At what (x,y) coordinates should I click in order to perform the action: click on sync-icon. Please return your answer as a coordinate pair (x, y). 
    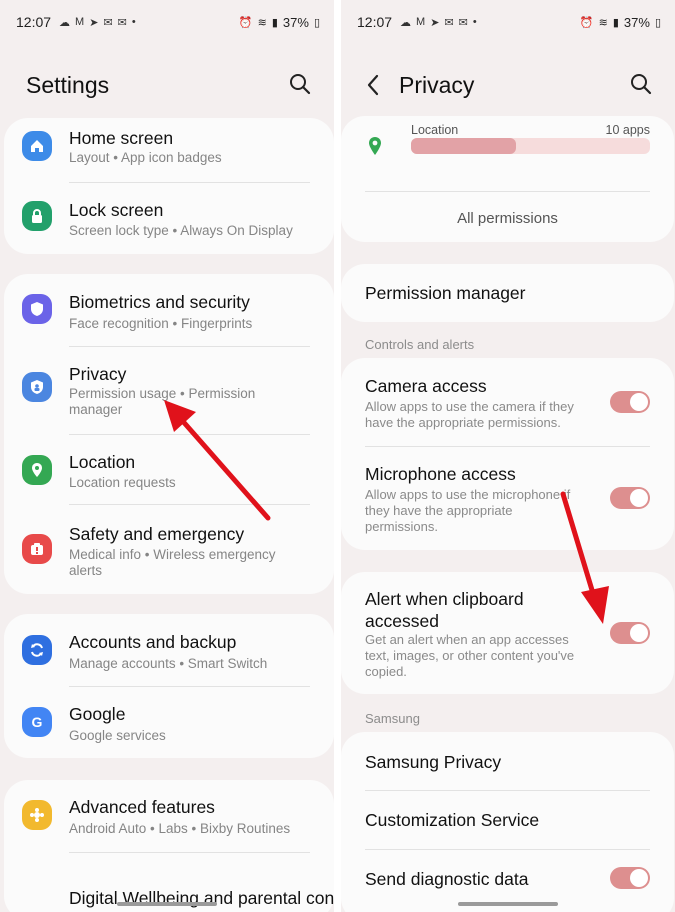
    Looking at the image, I should click on (37, 650).